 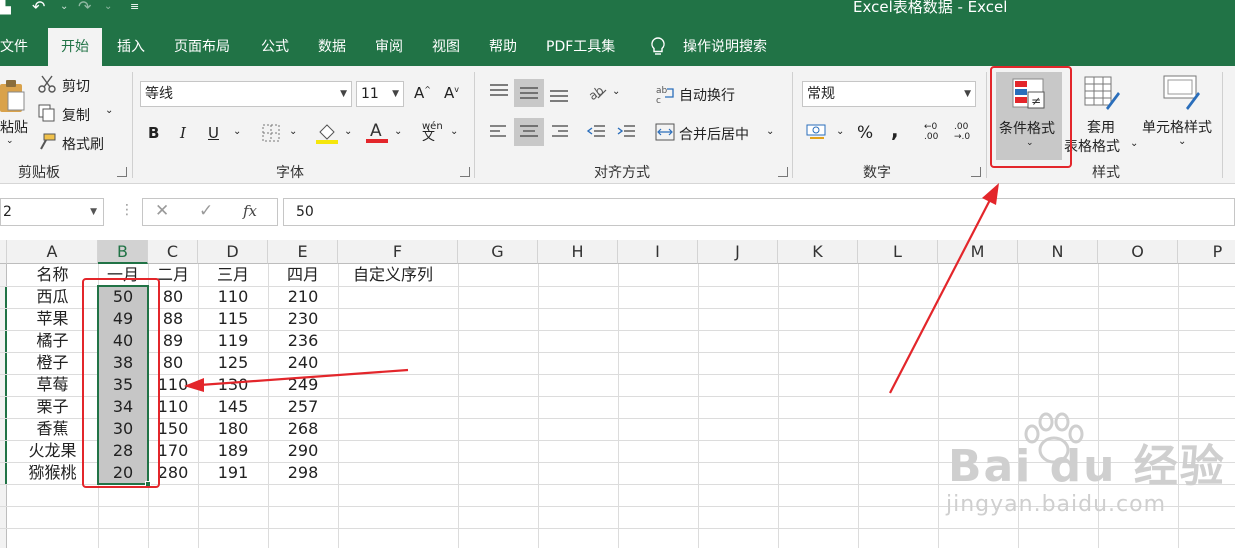 I want to click on annotation-arrow-to-styles, so click(x=941, y=294).